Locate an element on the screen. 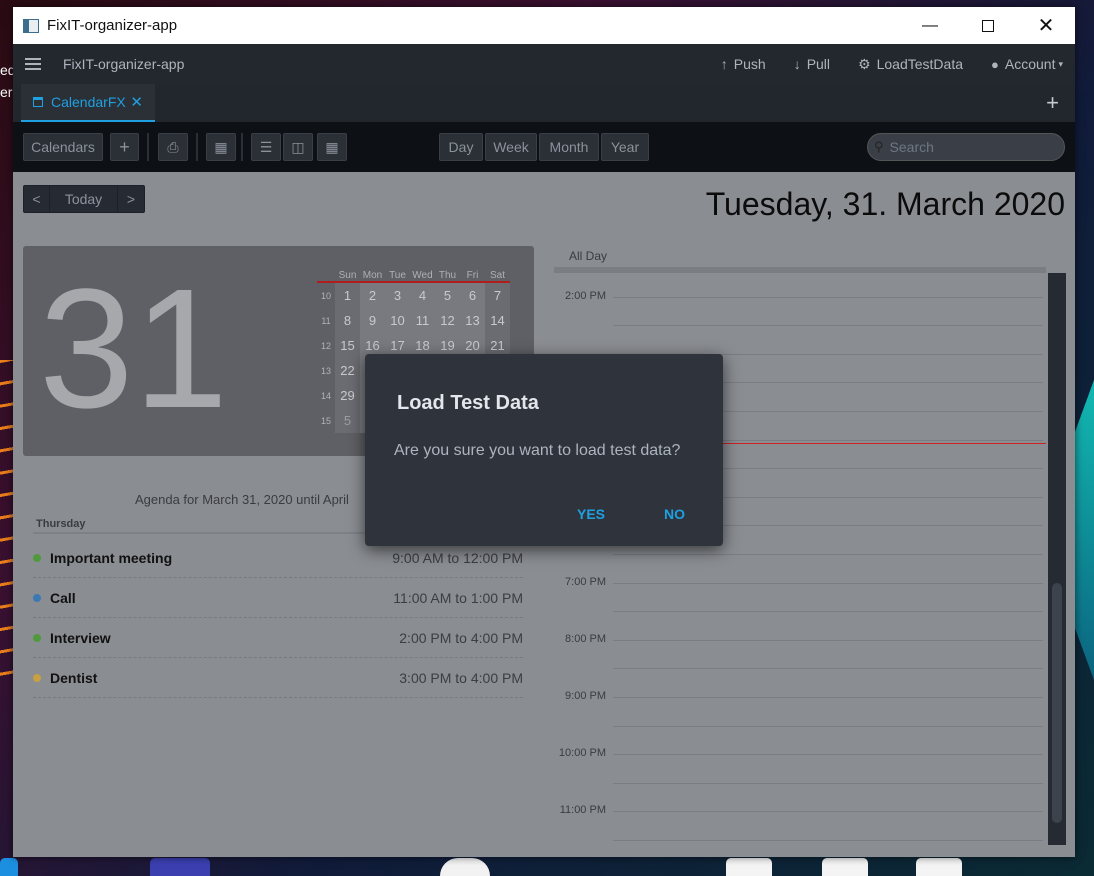  grid-icon: ▦ is located at coordinates (221, 146).